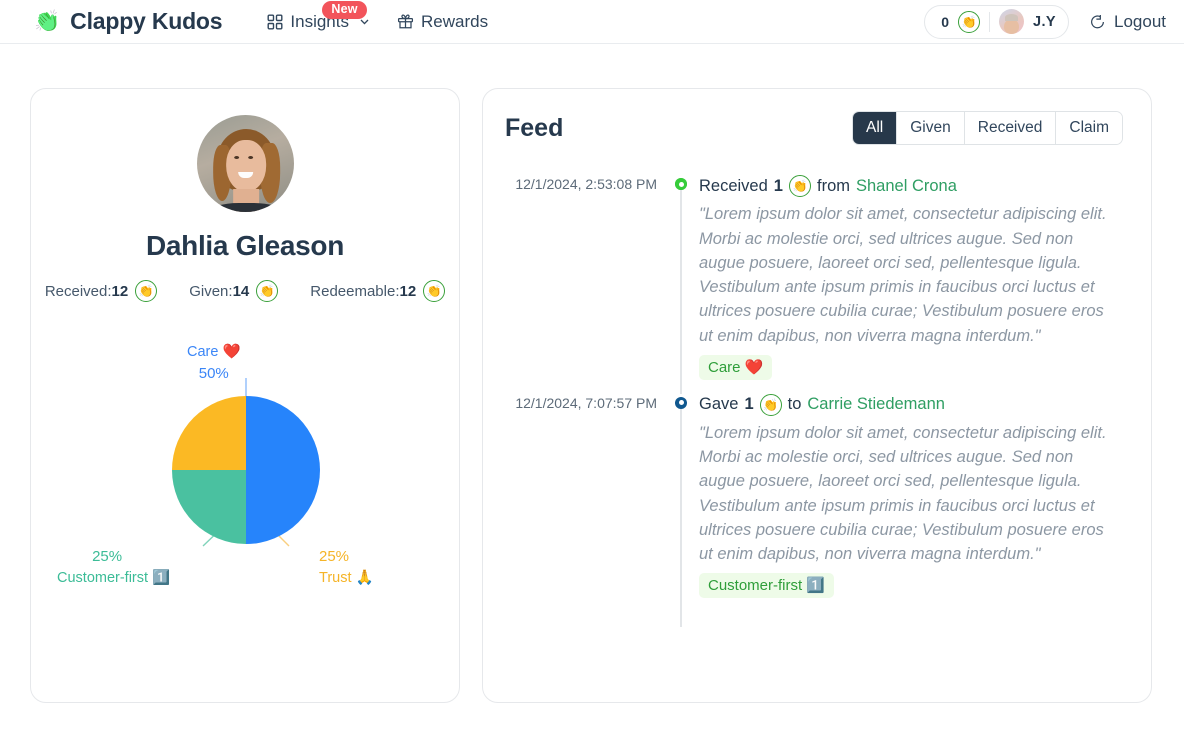 This screenshot has height=737, width=1184. I want to click on stat-redeemable-value: 12, so click(408, 291).